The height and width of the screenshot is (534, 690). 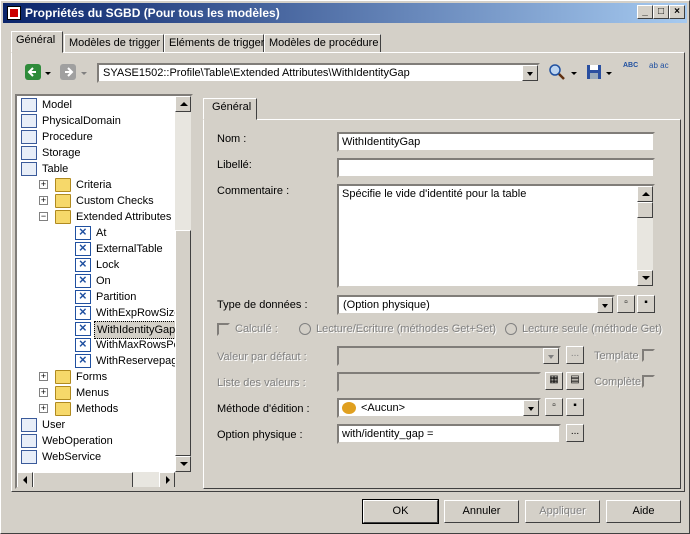 I want to click on valeur-defaut-combobox, so click(x=449, y=356).